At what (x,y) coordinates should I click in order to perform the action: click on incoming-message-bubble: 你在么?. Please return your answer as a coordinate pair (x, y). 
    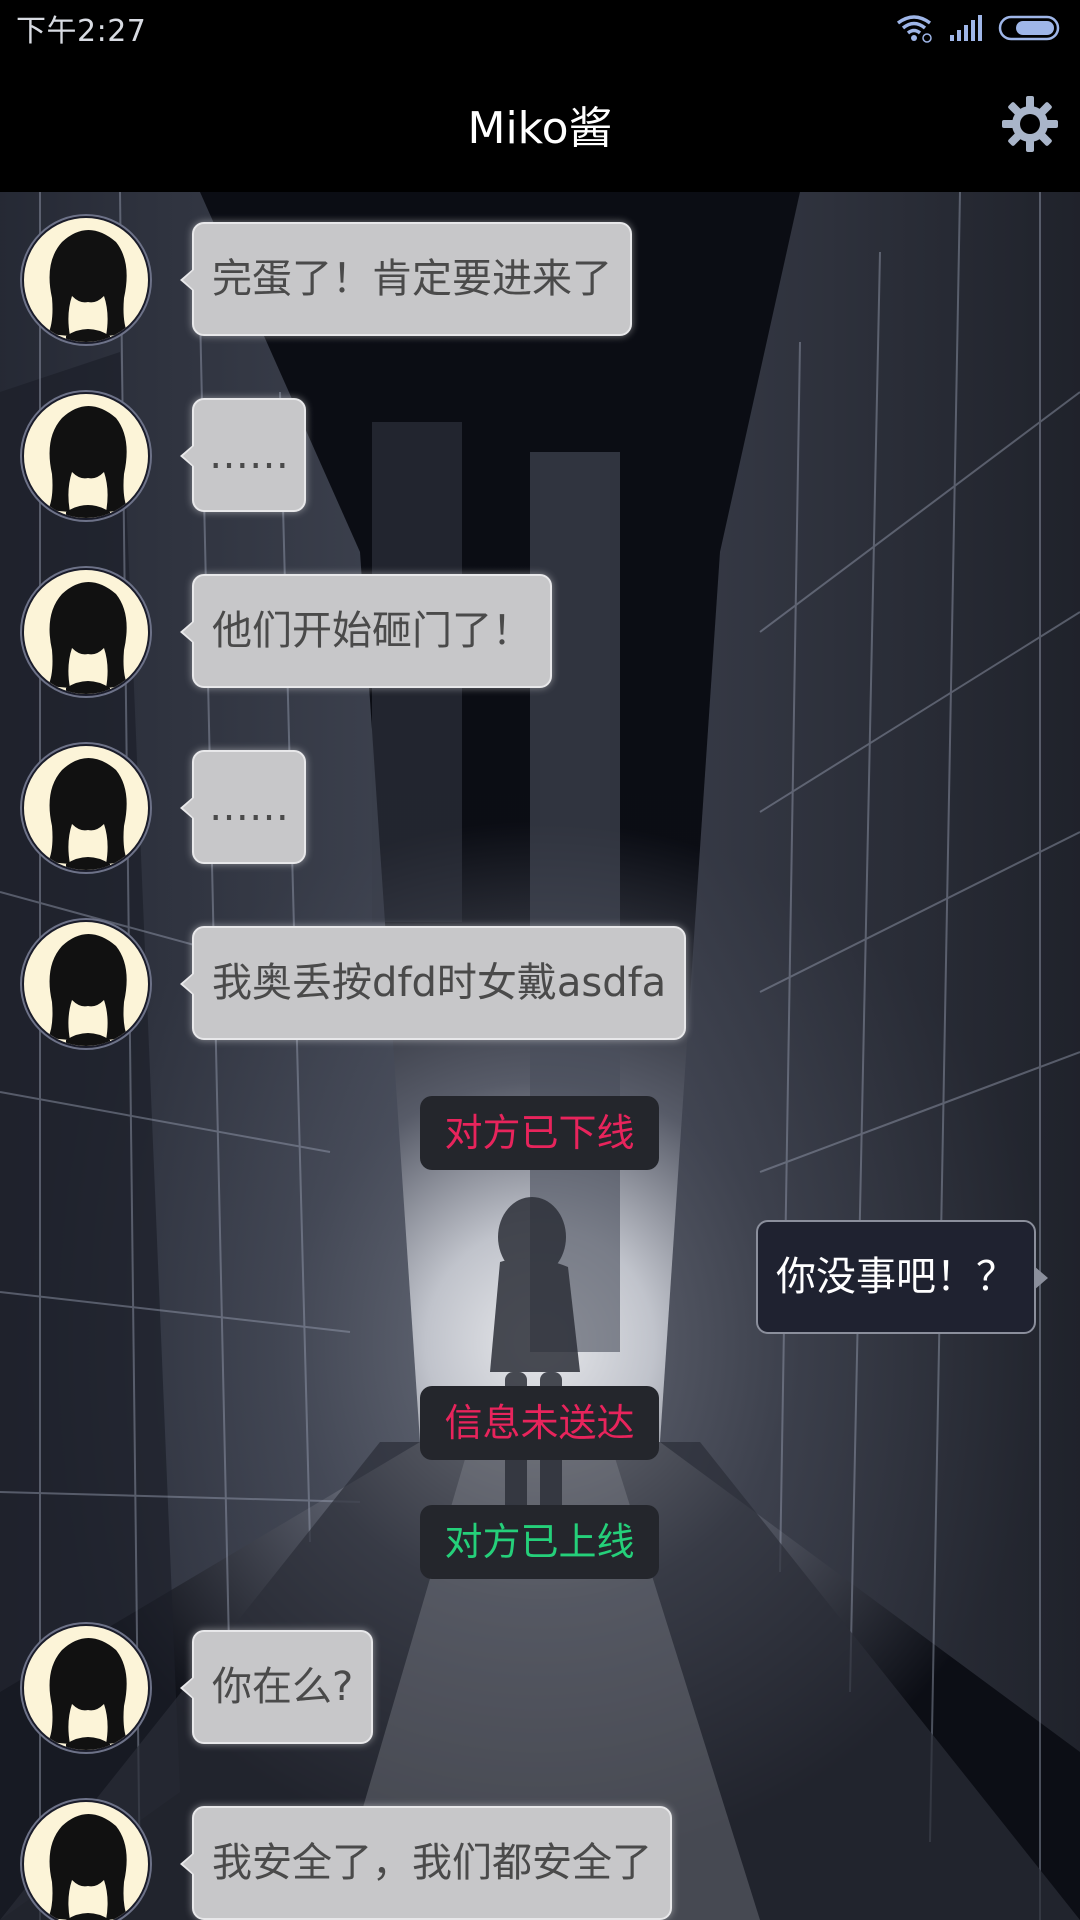
    Looking at the image, I should click on (276, 1687).